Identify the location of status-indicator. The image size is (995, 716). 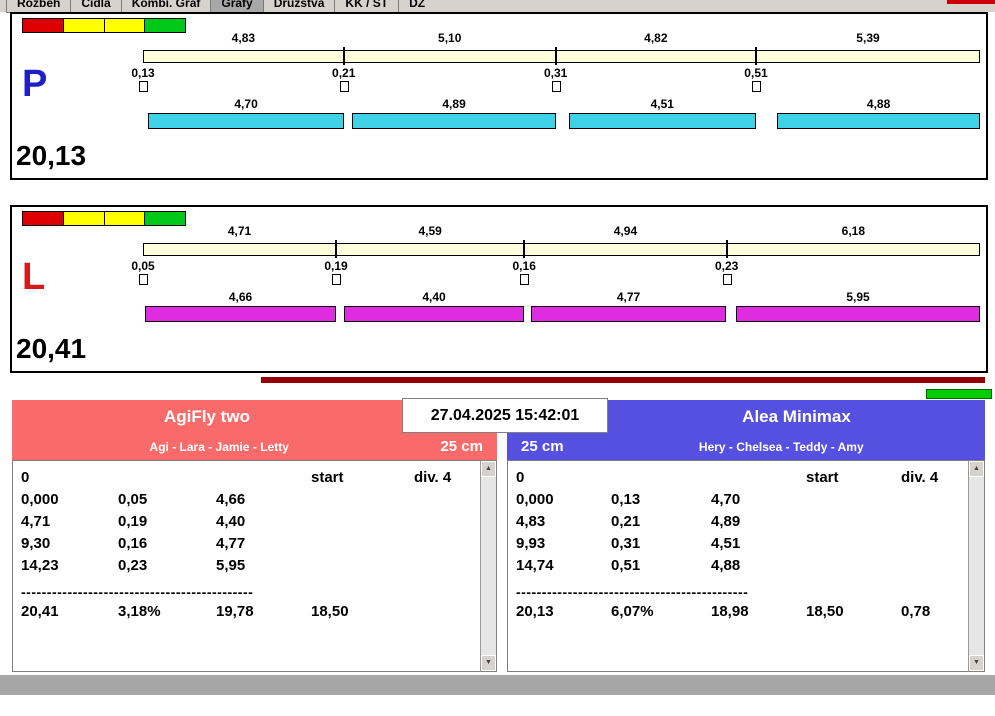
(959, 394).